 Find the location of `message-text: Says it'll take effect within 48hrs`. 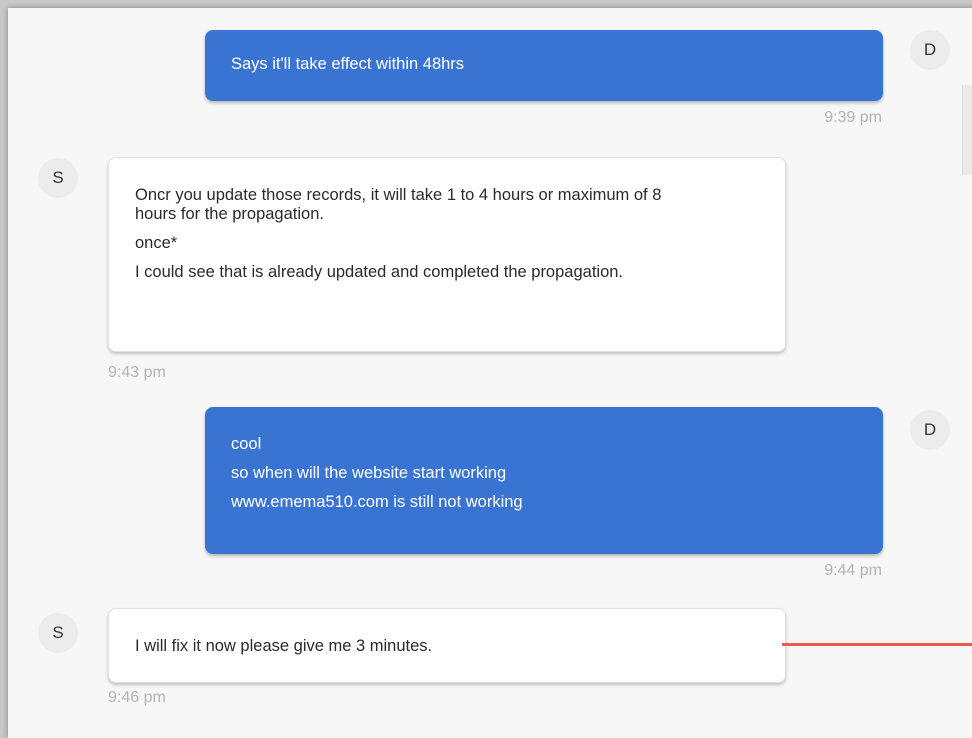

message-text: Says it'll take effect within 48hrs is located at coordinates (348, 64).